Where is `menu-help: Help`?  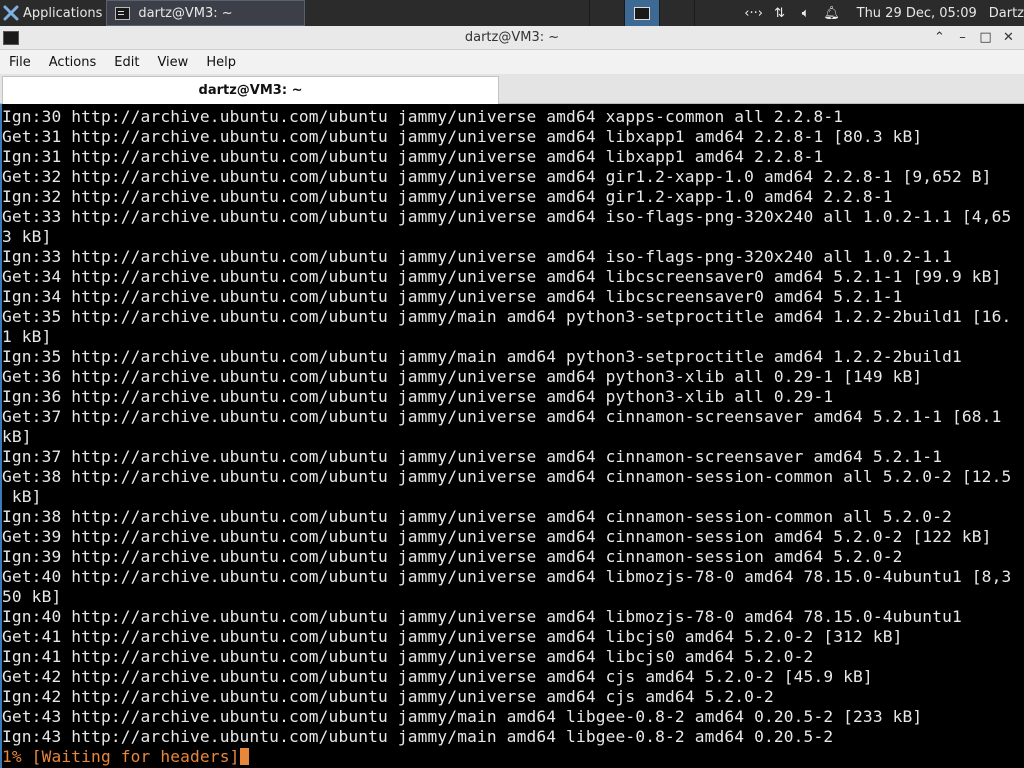 menu-help: Help is located at coordinates (221, 62).